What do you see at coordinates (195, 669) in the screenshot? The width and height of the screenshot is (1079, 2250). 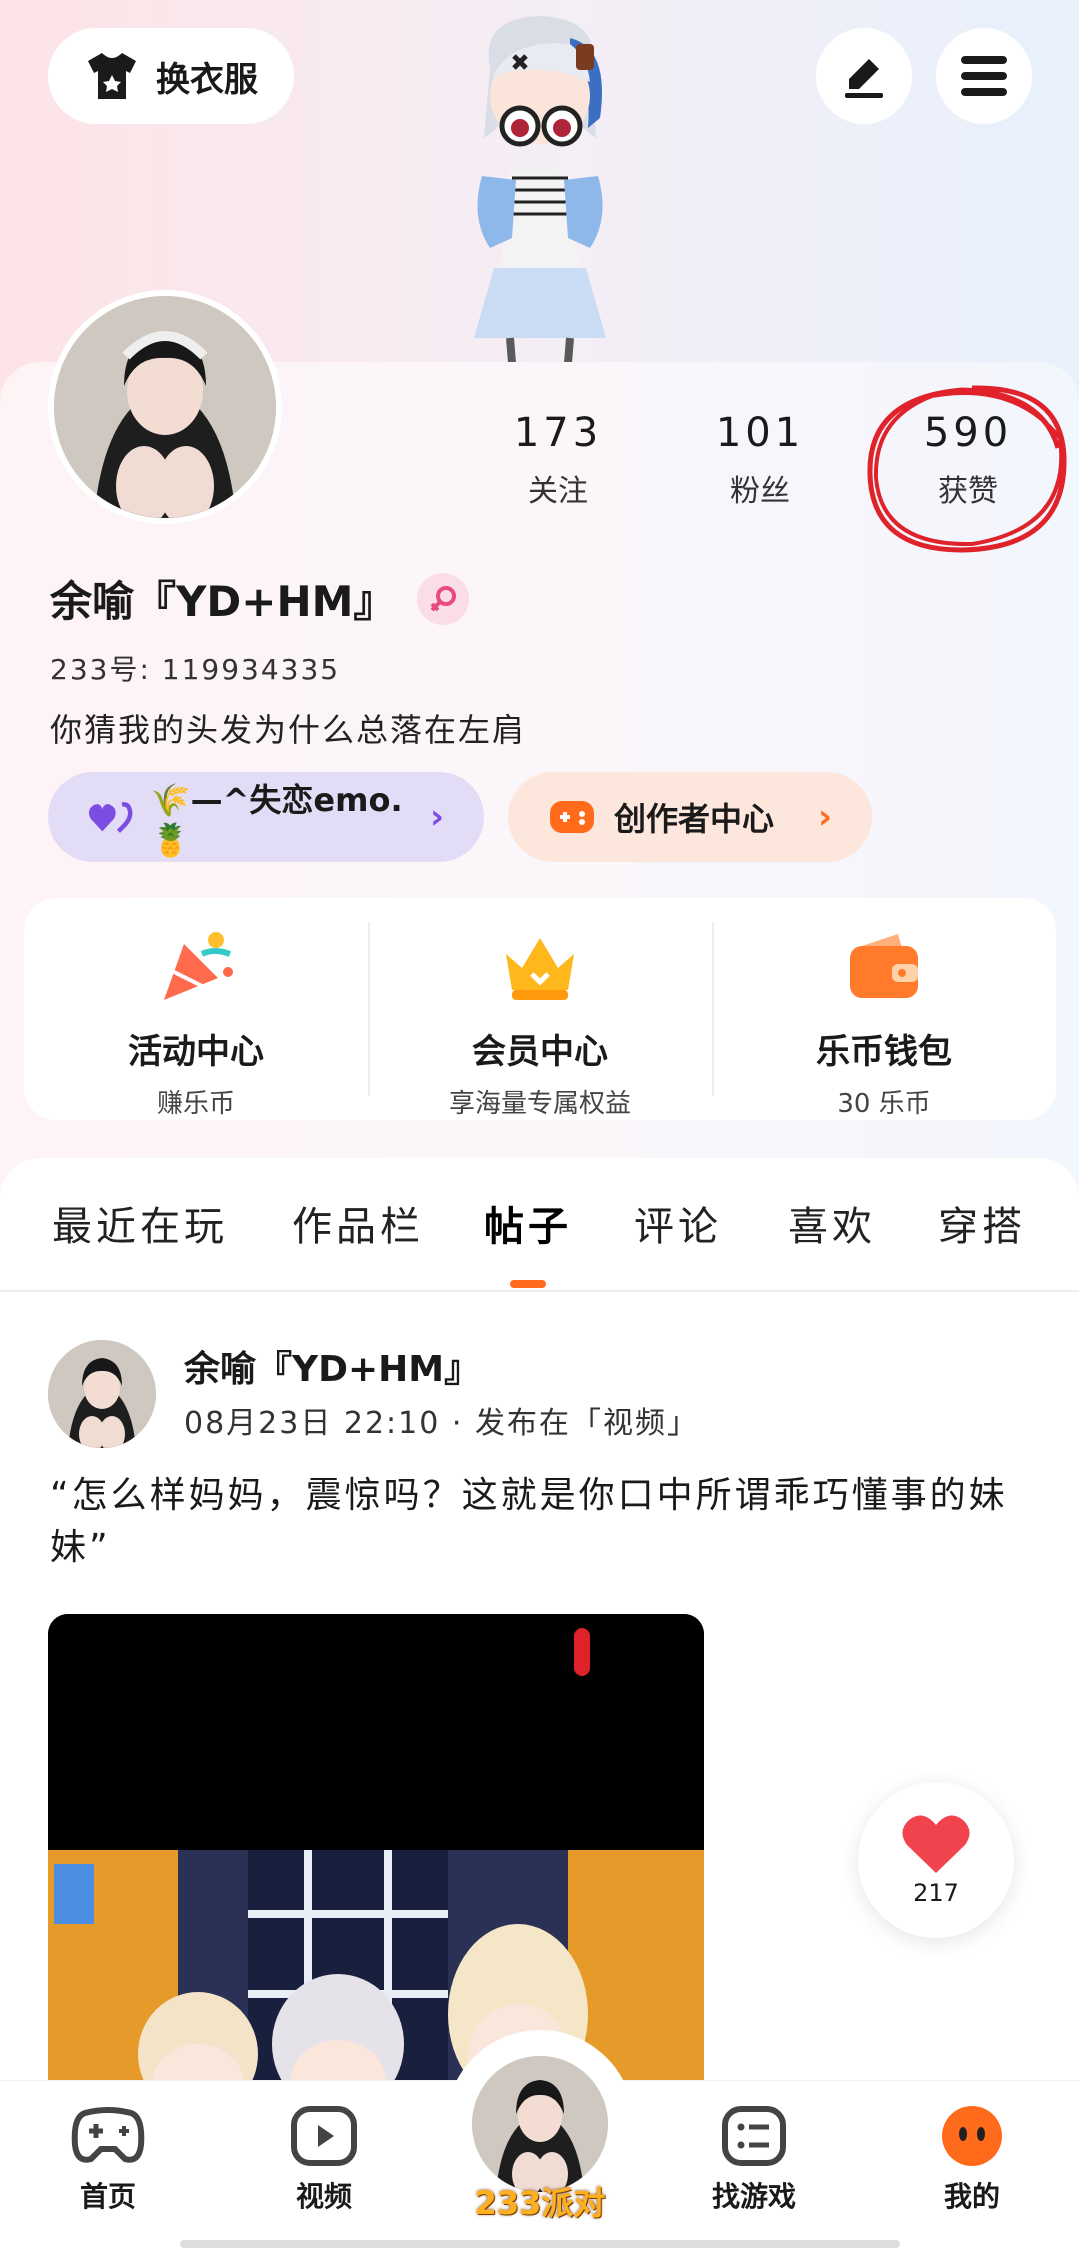 I see `user-id: 233号: 119934335` at bounding box center [195, 669].